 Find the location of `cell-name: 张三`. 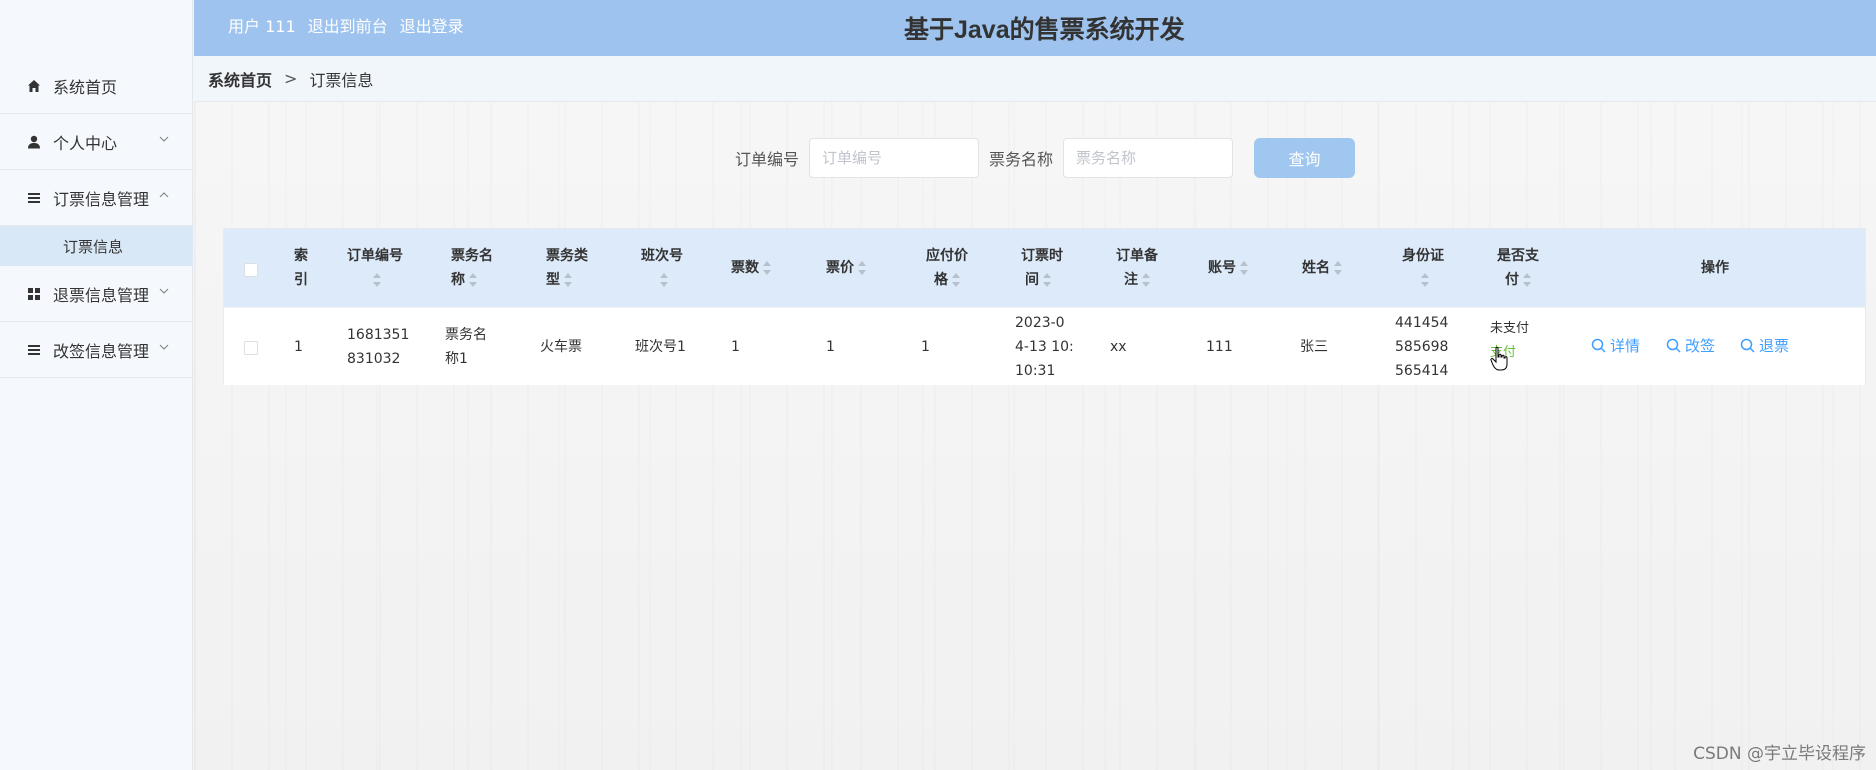

cell-name: 张三 is located at coordinates (1314, 347).